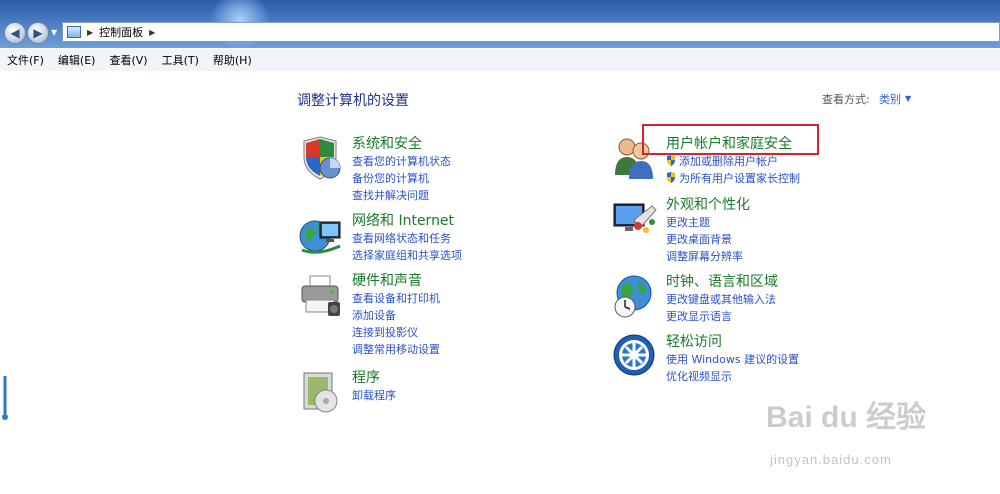 This screenshot has width=1000, height=494. Describe the element at coordinates (54, 32) in the screenshot. I see `recent-pages-dropdown-icon: ▼` at that location.